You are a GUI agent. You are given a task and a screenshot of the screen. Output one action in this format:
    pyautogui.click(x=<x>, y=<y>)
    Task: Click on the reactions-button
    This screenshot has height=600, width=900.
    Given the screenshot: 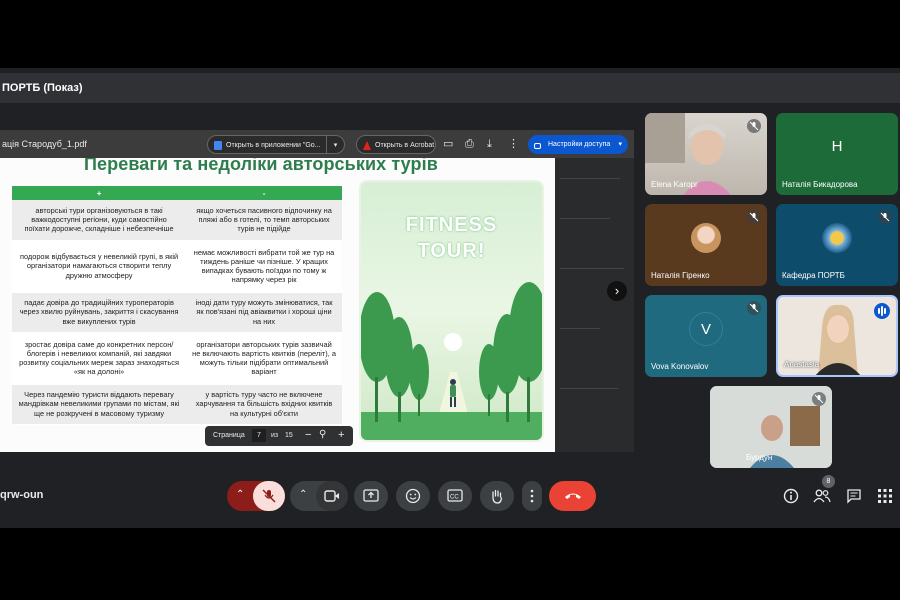 What is the action you would take?
    pyautogui.click(x=413, y=496)
    